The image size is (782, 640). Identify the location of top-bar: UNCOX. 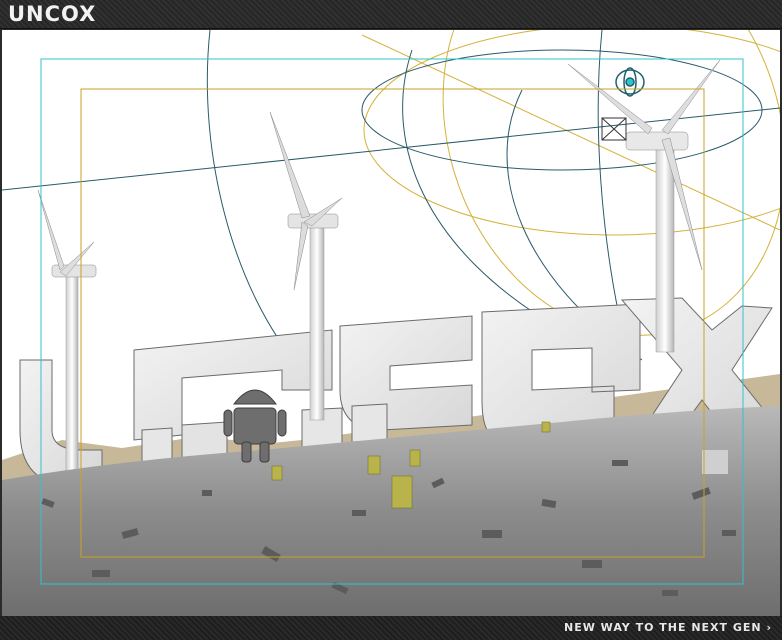
(391, 14).